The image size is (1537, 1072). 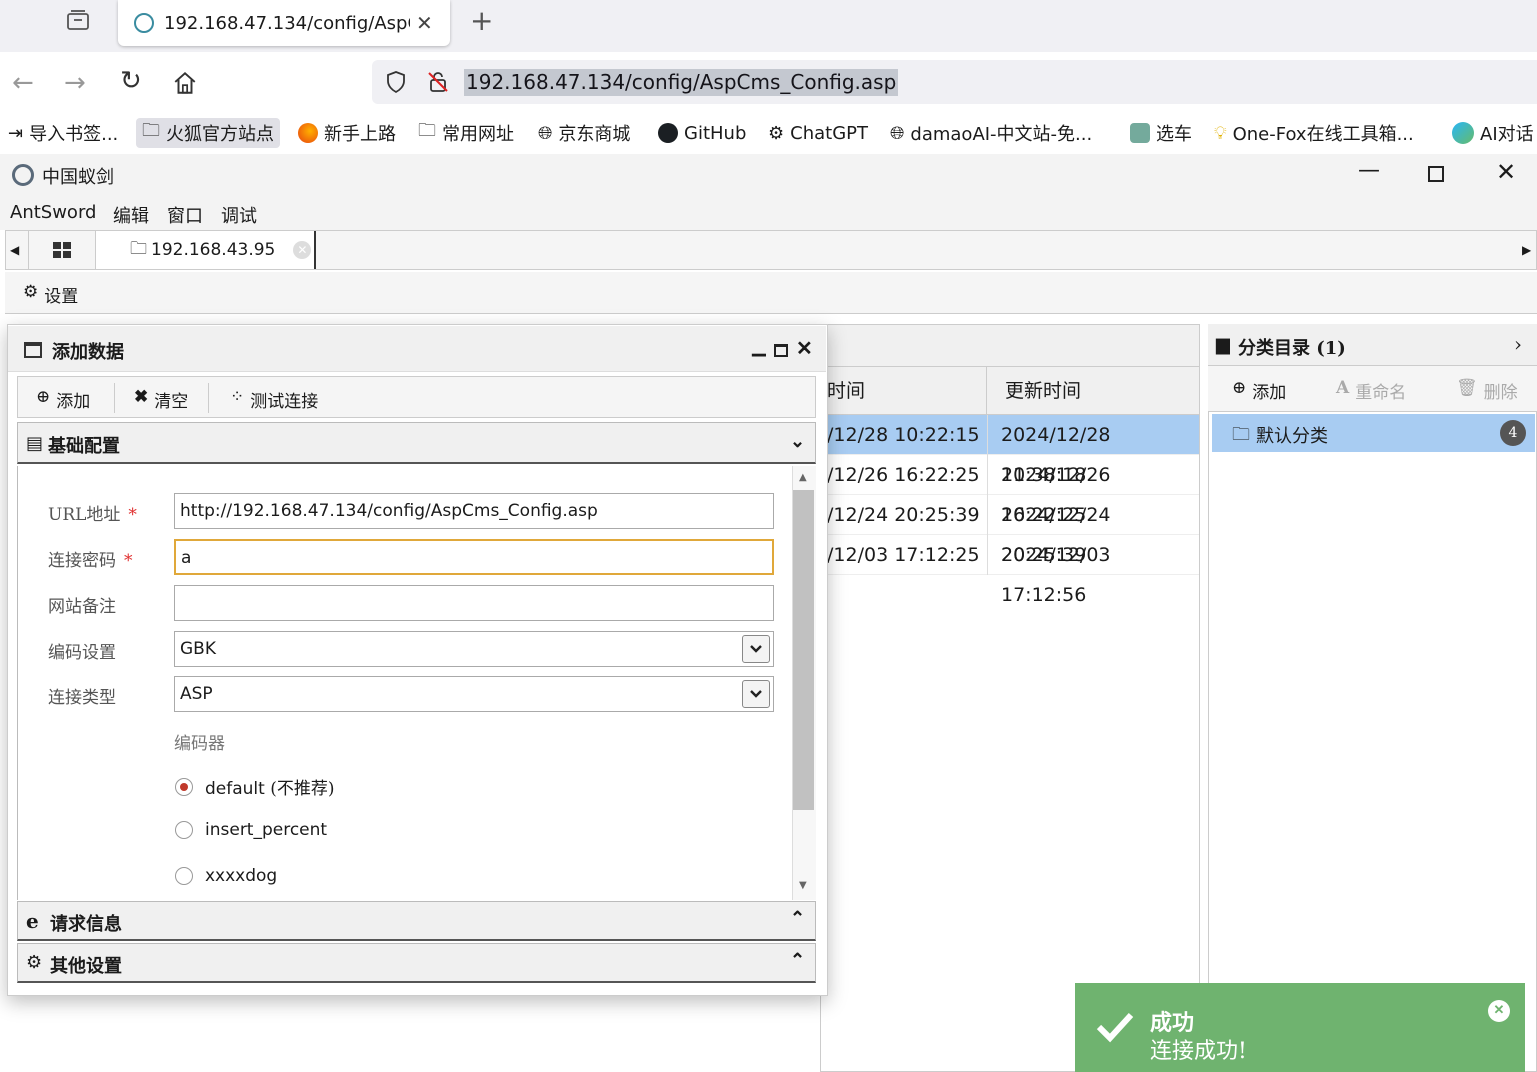 What do you see at coordinates (1506, 172) in the screenshot?
I see `close-window-icon: ✕` at bounding box center [1506, 172].